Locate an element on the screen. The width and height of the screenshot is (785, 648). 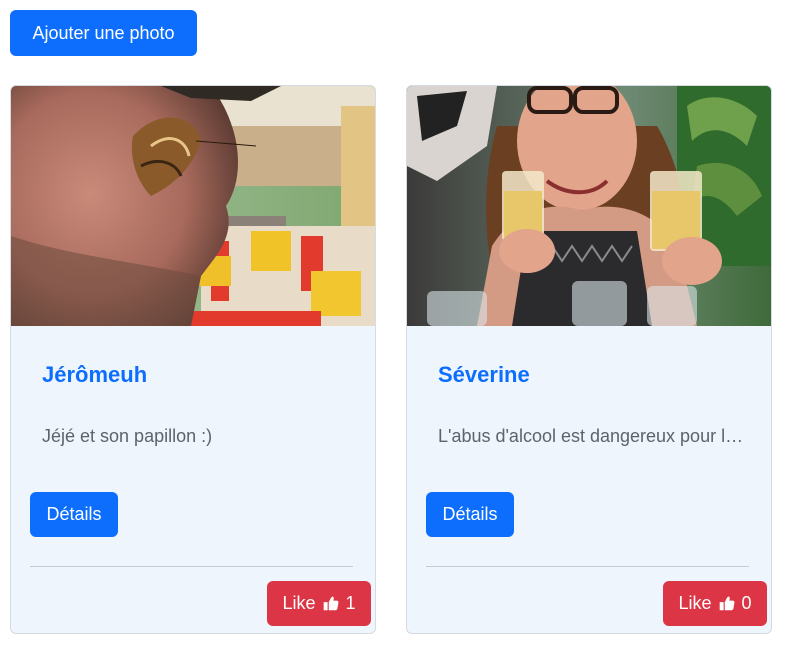
like-count: 1 is located at coordinates (350, 603).